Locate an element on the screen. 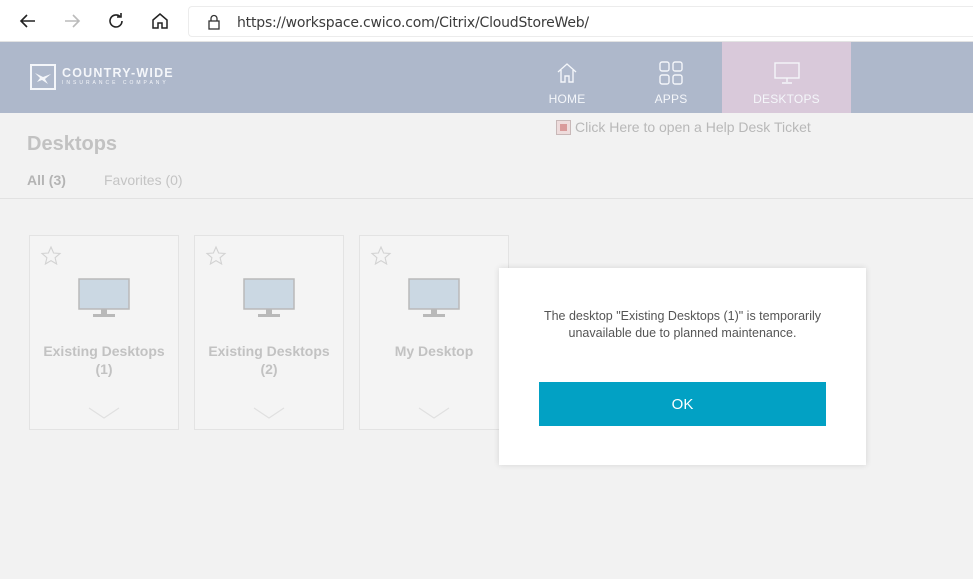 The image size is (973, 579). desktop-tile: Existing Desktops (1) is located at coordinates (104, 332).